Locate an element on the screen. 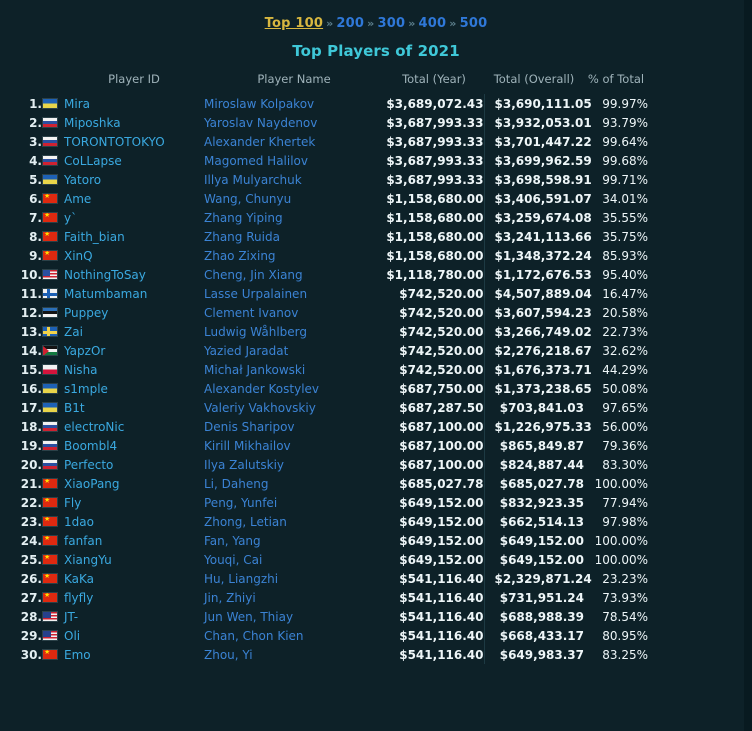 Image resolution: width=752 pixels, height=731 pixels. player-name-cell: Valeriy Vakhovskiy is located at coordinates (294, 407).